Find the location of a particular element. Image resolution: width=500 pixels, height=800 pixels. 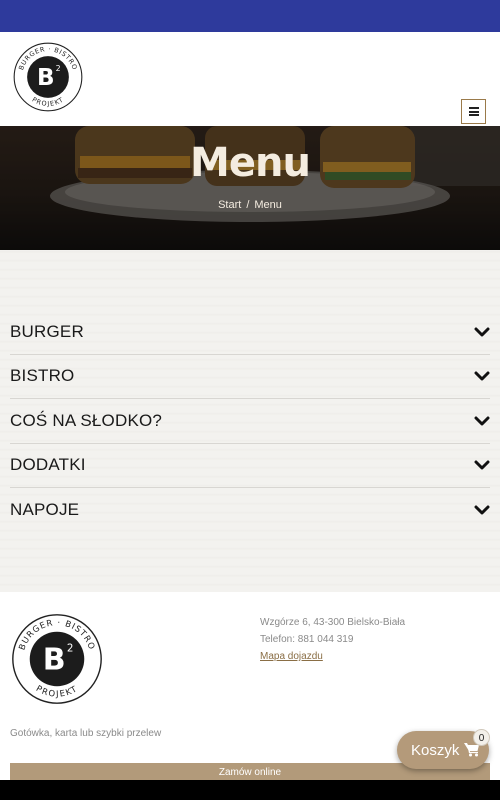

accordion-item-burger: BURGER is located at coordinates (250, 332).